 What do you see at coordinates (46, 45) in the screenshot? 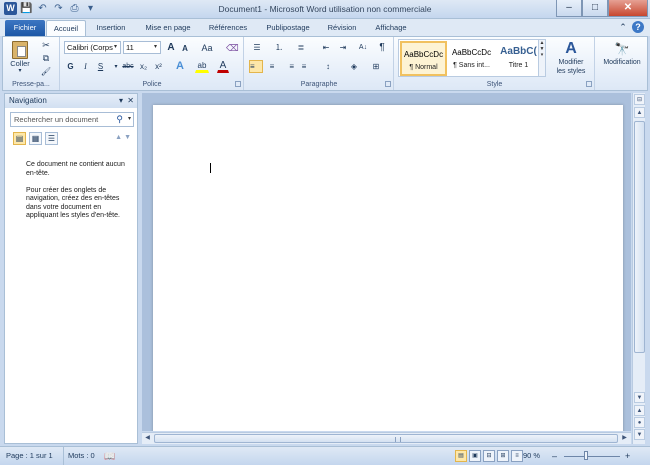
I see `cut-icon: ✂` at bounding box center [46, 45].